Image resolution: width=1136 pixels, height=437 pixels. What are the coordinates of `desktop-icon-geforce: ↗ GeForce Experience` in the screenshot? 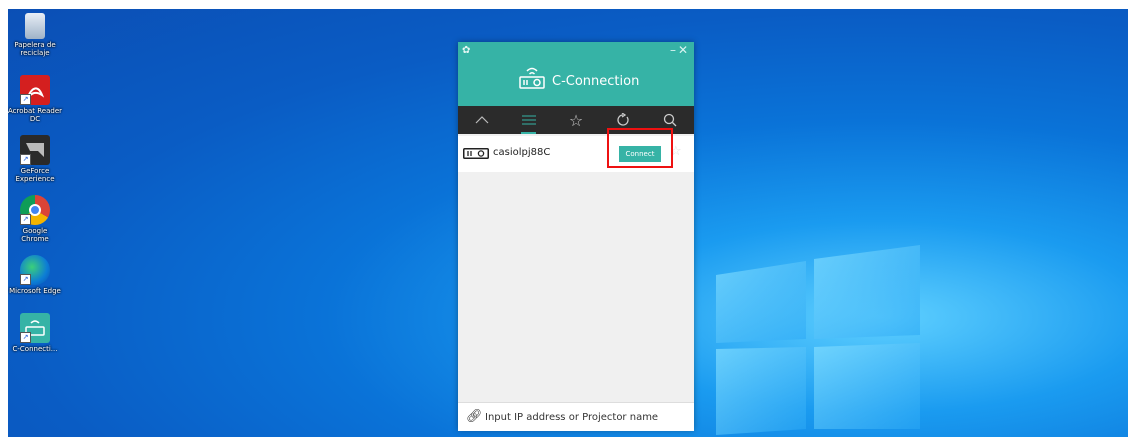 It's located at (35, 159).